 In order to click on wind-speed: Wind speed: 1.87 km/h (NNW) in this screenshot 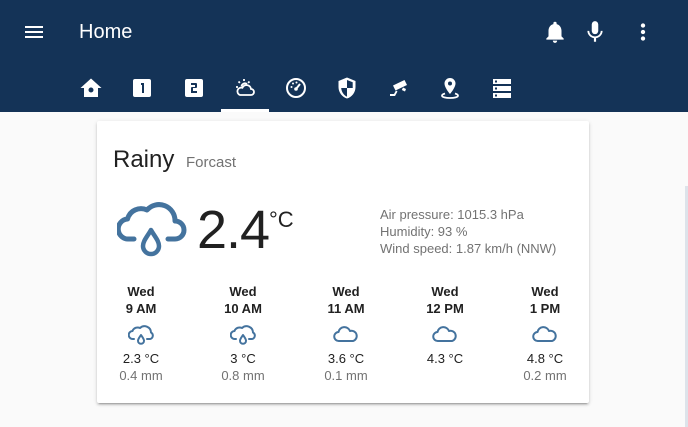, I will do `click(468, 248)`.